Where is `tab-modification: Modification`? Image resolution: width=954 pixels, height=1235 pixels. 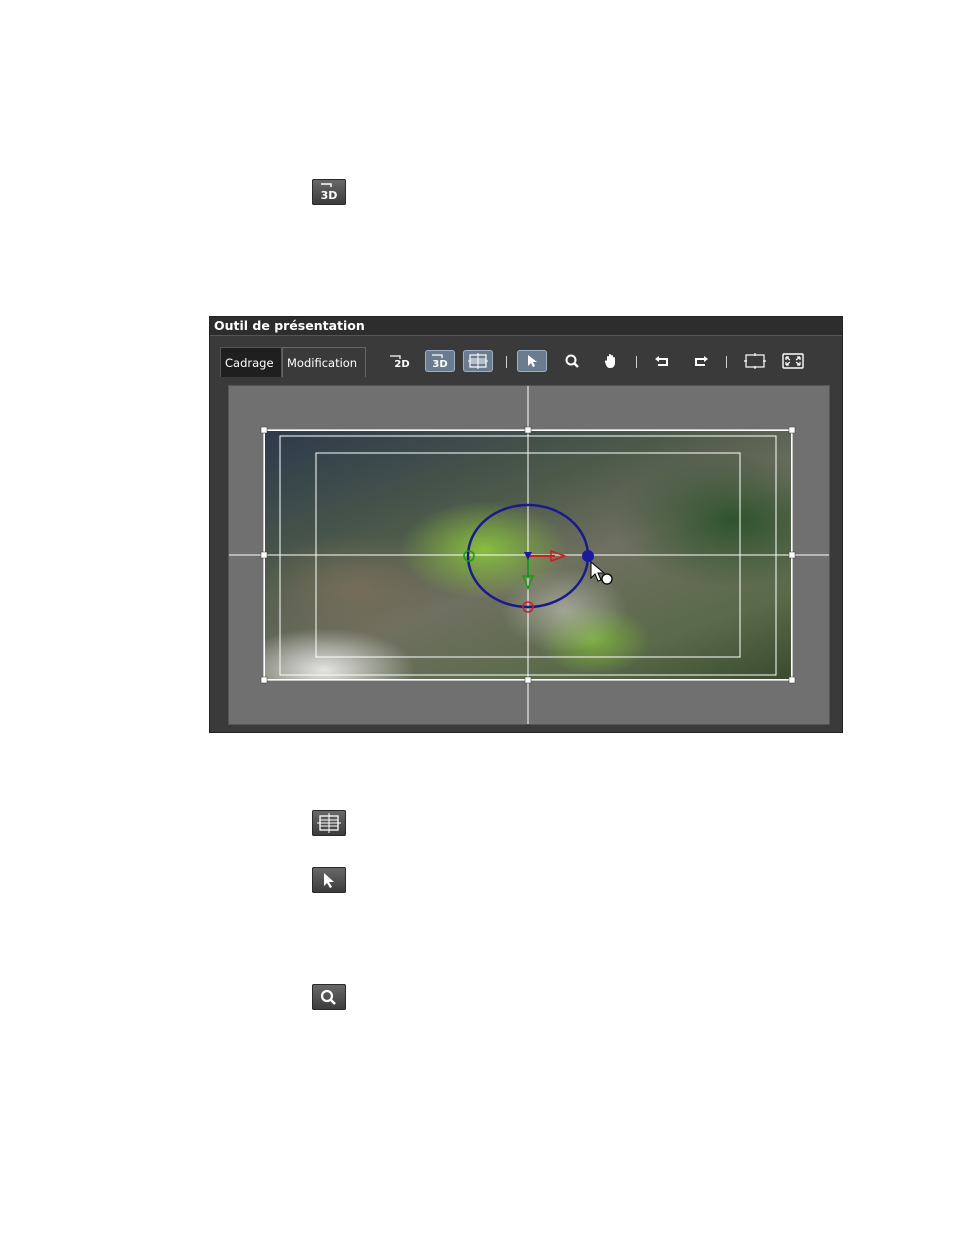
tab-modification: Modification is located at coordinates (324, 362).